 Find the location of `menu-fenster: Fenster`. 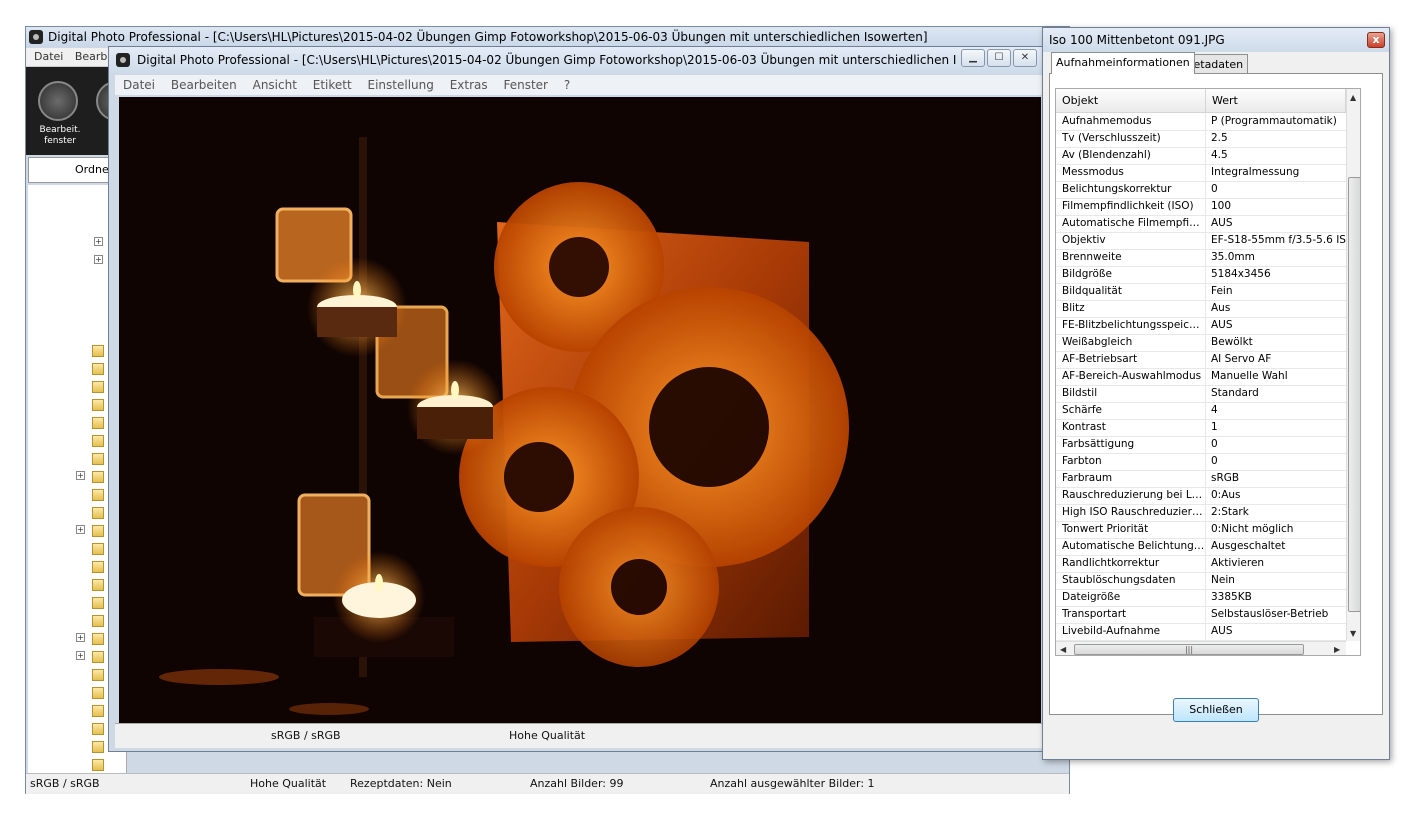

menu-fenster: Fenster is located at coordinates (525, 85).